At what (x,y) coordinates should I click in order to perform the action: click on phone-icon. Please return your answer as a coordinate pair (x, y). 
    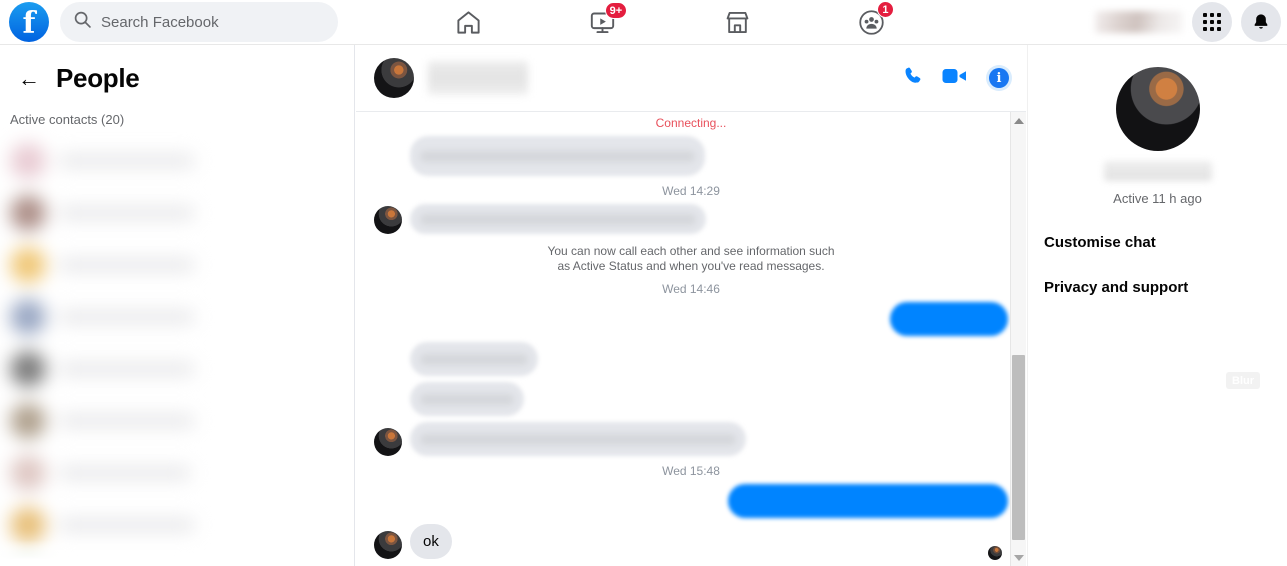
    Looking at the image, I should click on (913, 78).